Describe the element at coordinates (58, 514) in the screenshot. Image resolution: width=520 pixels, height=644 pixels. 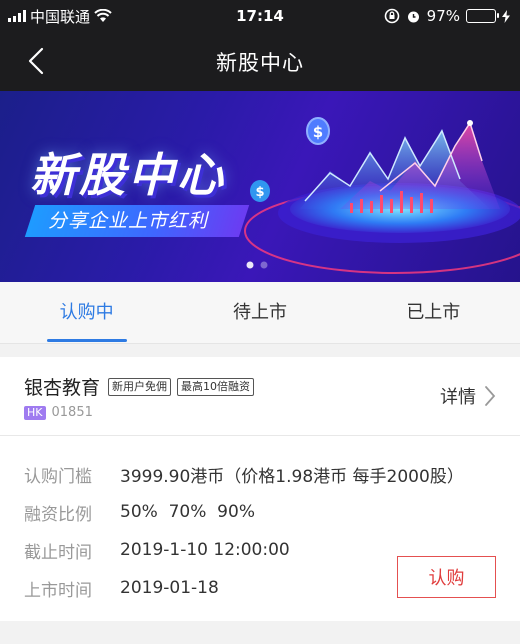
I see `info-key: 融资比例` at that location.